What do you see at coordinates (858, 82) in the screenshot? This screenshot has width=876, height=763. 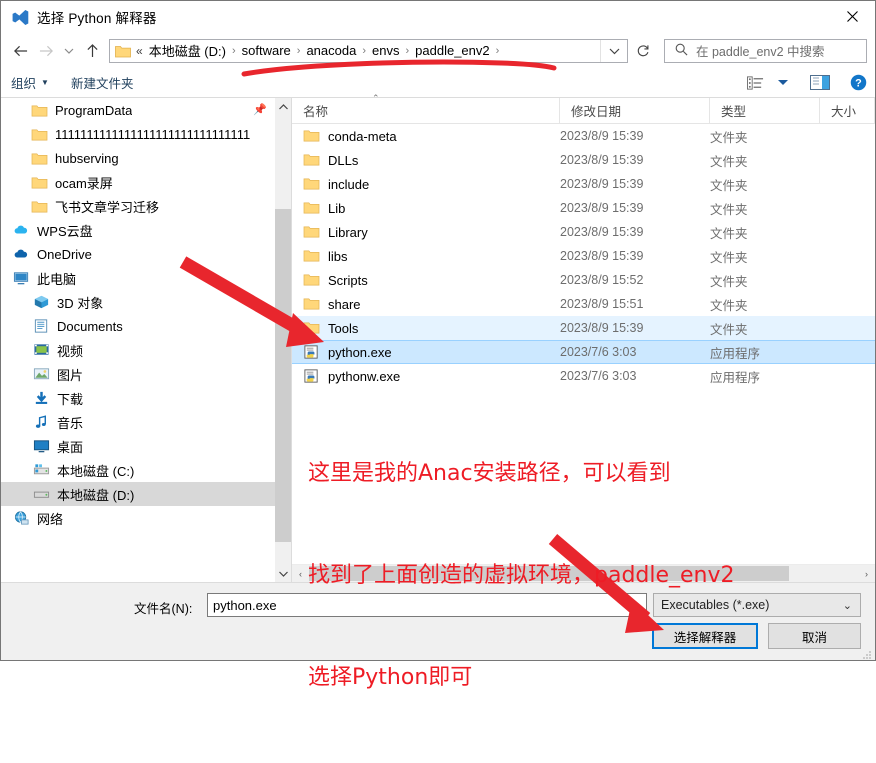 I see `help-icon: ?` at bounding box center [858, 82].